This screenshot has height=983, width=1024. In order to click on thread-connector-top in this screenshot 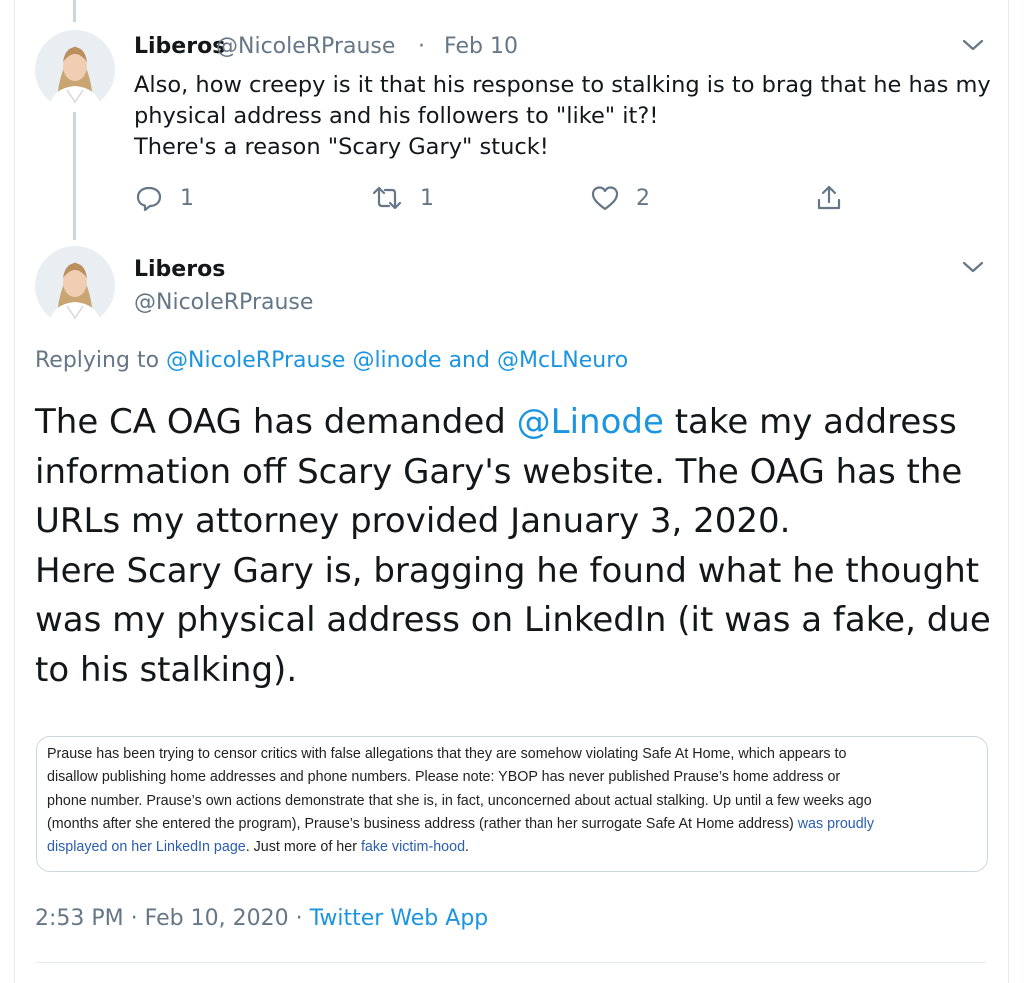, I will do `click(74, 11)`.